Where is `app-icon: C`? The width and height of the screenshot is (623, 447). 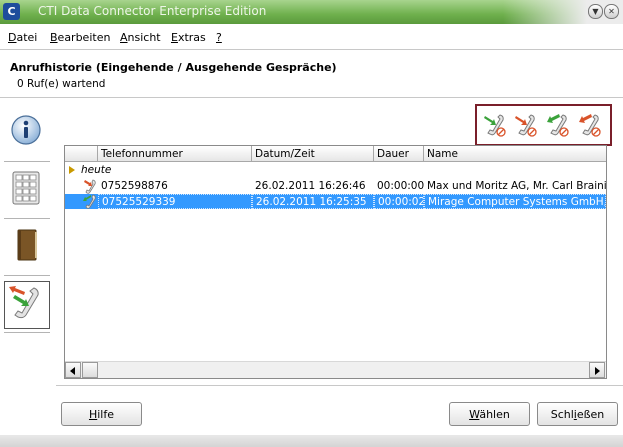
app-icon: C is located at coordinates (11, 11).